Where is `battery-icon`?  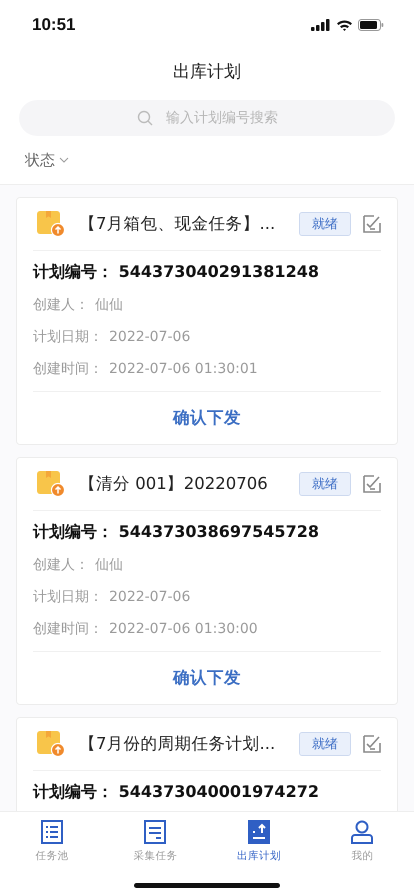
battery-icon is located at coordinates (371, 25).